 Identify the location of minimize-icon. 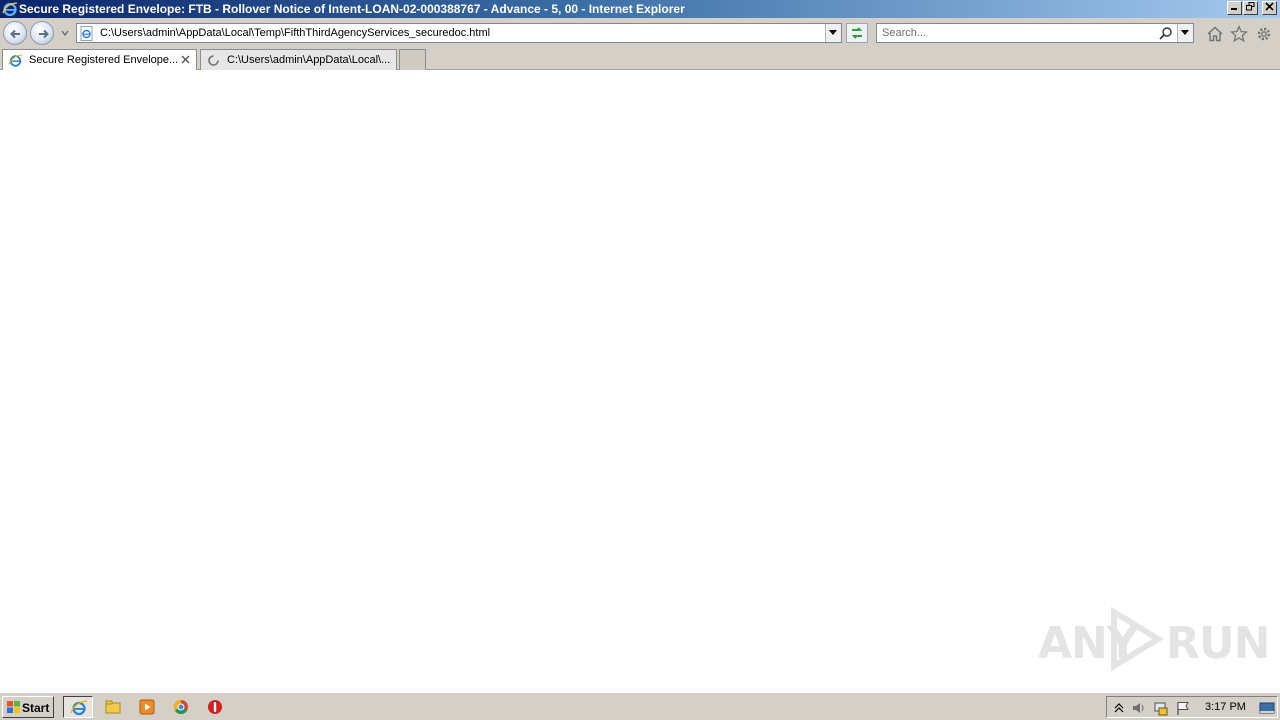
(1234, 9).